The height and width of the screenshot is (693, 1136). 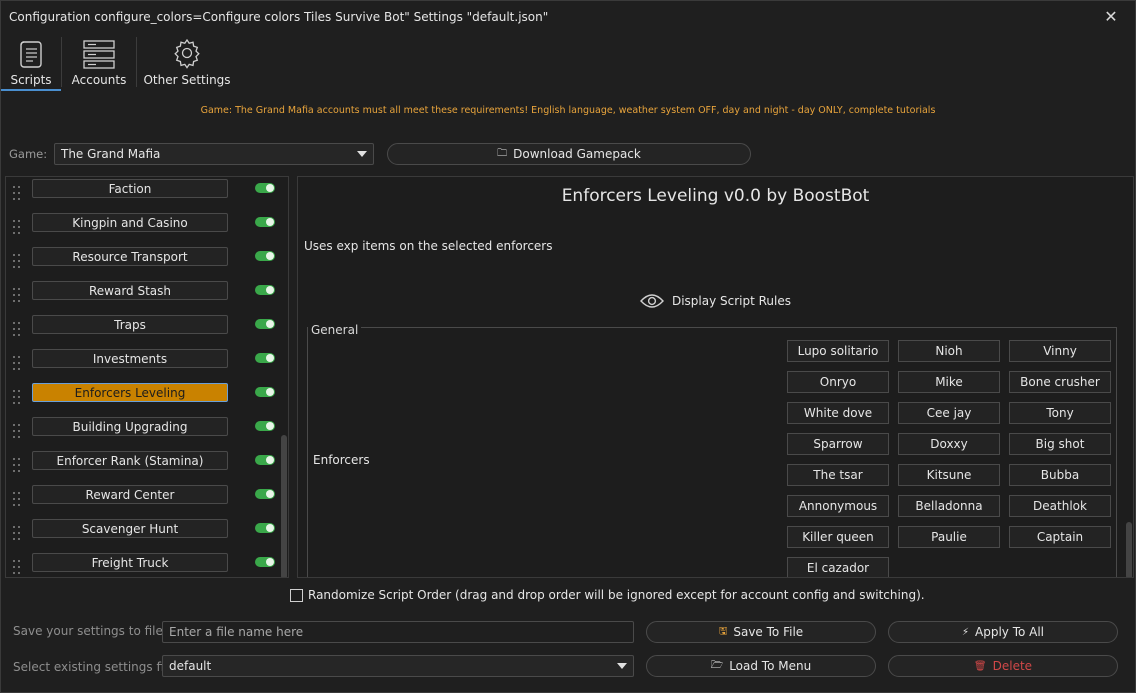 I want to click on list-item: Reward Stash, so click(x=145, y=296).